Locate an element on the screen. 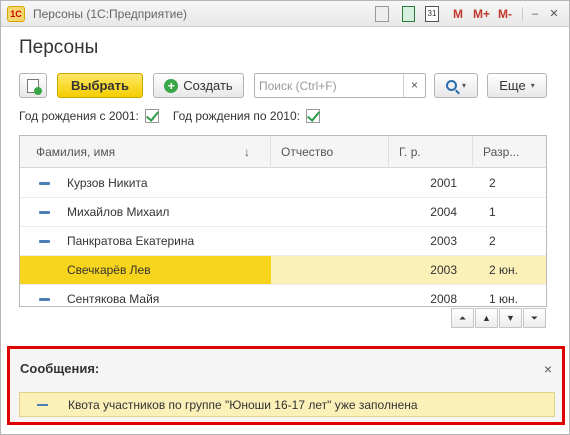 Image resolution: width=570 pixels, height=435 pixels. memory-minus-button: M- is located at coordinates (505, 14).